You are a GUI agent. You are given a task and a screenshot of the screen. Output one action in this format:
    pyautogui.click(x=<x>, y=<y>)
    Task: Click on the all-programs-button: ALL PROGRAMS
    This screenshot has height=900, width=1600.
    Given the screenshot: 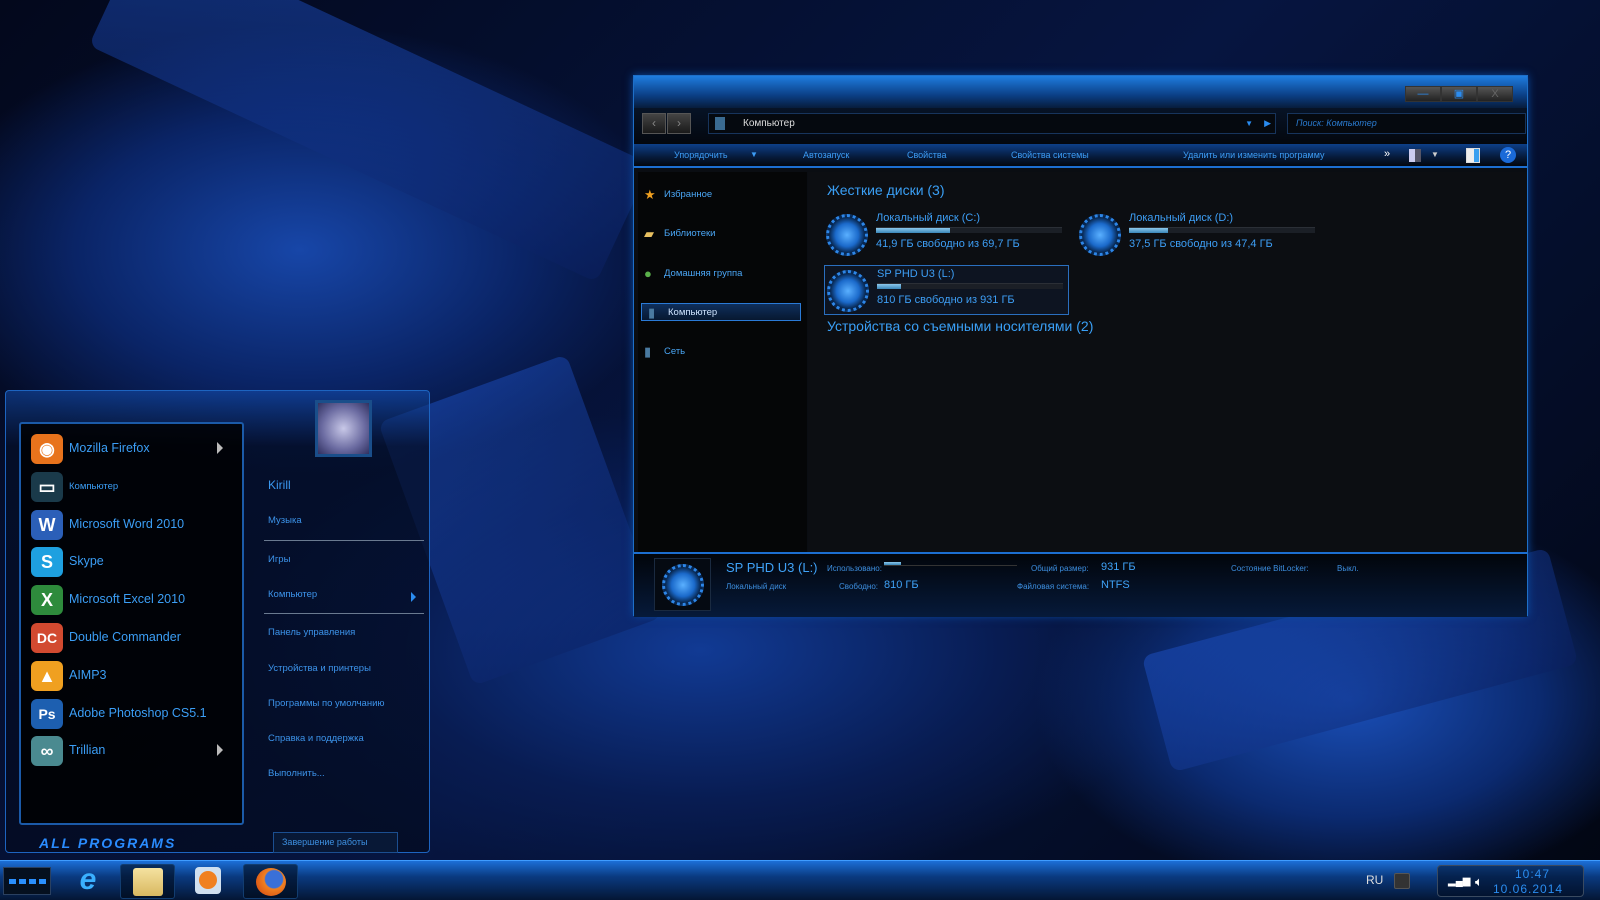 What is the action you would take?
    pyautogui.click(x=107, y=843)
    